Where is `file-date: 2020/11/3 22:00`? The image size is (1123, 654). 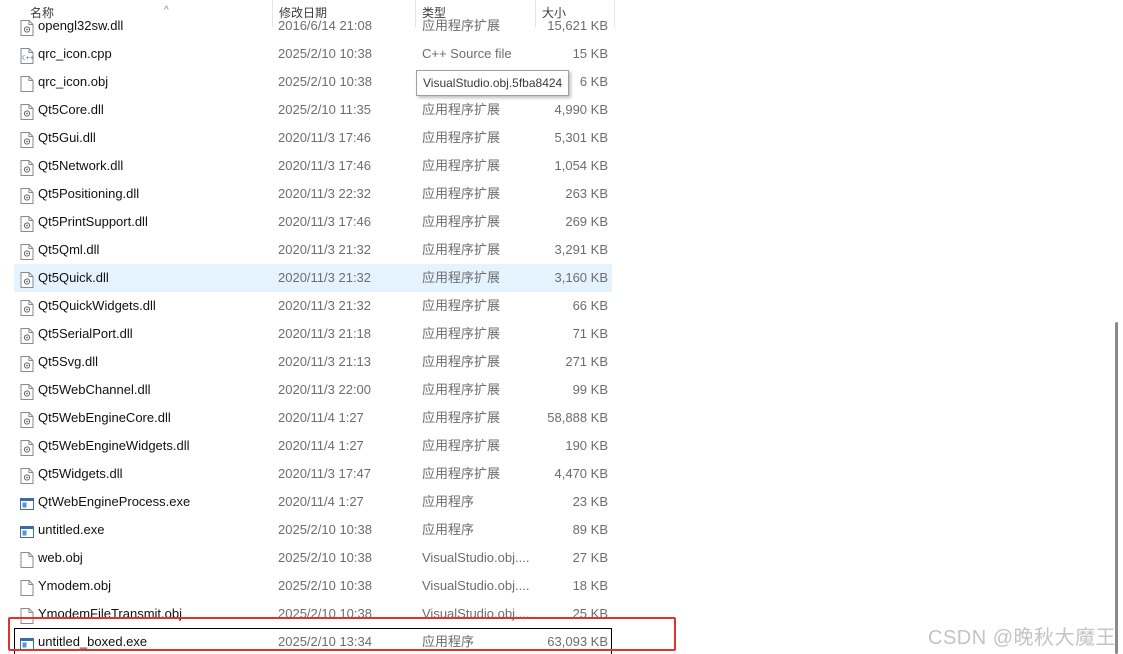 file-date: 2020/11/3 22:00 is located at coordinates (325, 389).